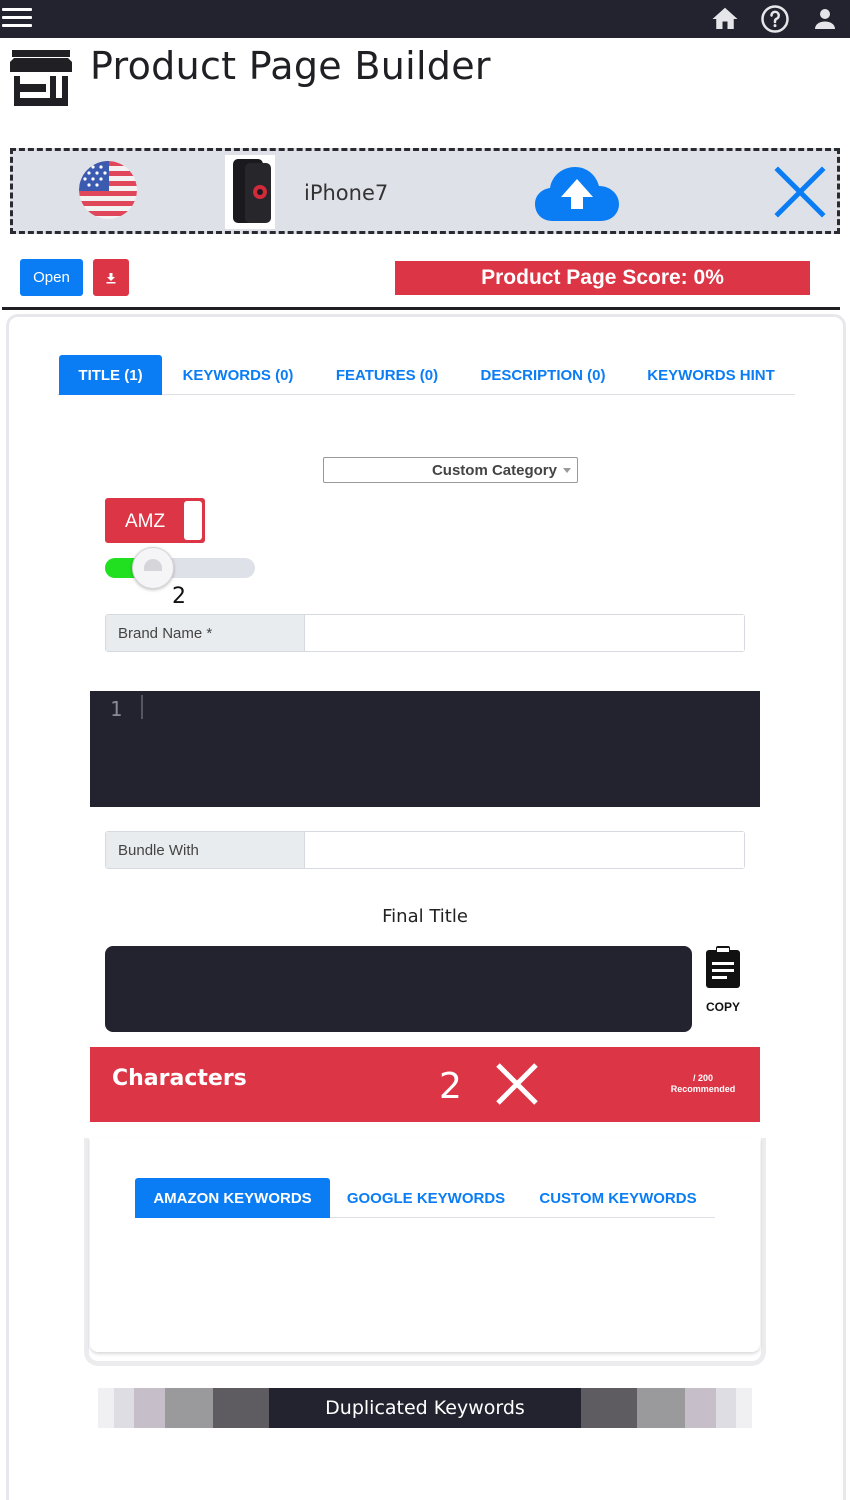 The width and height of the screenshot is (850, 1500). Describe the element at coordinates (250, 192) in the screenshot. I see `product-thumbnail` at that location.